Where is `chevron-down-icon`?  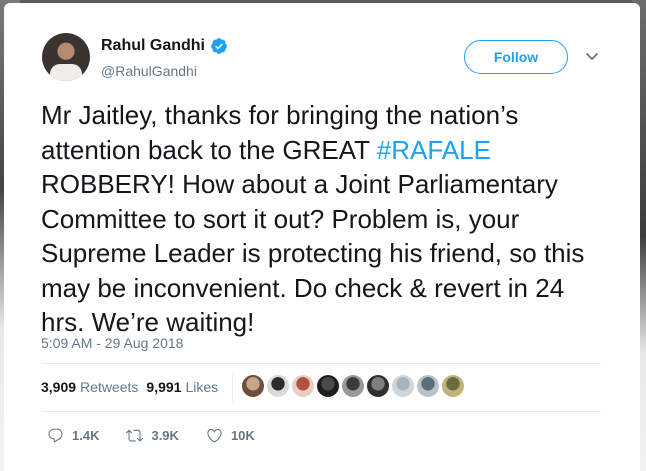 chevron-down-icon is located at coordinates (592, 57).